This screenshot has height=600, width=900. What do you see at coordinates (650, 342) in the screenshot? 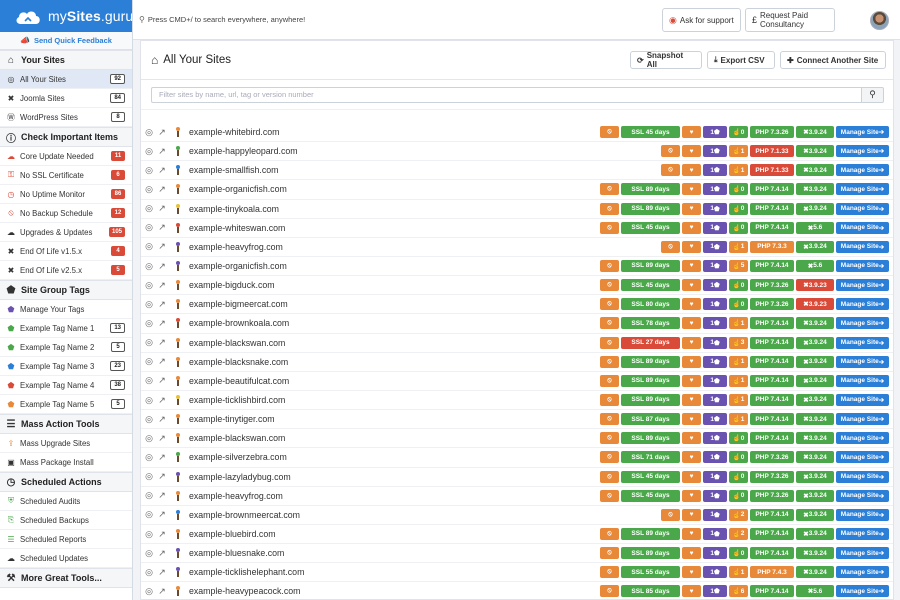
I see `ssl-badge: SSL 27 days` at bounding box center [650, 342].